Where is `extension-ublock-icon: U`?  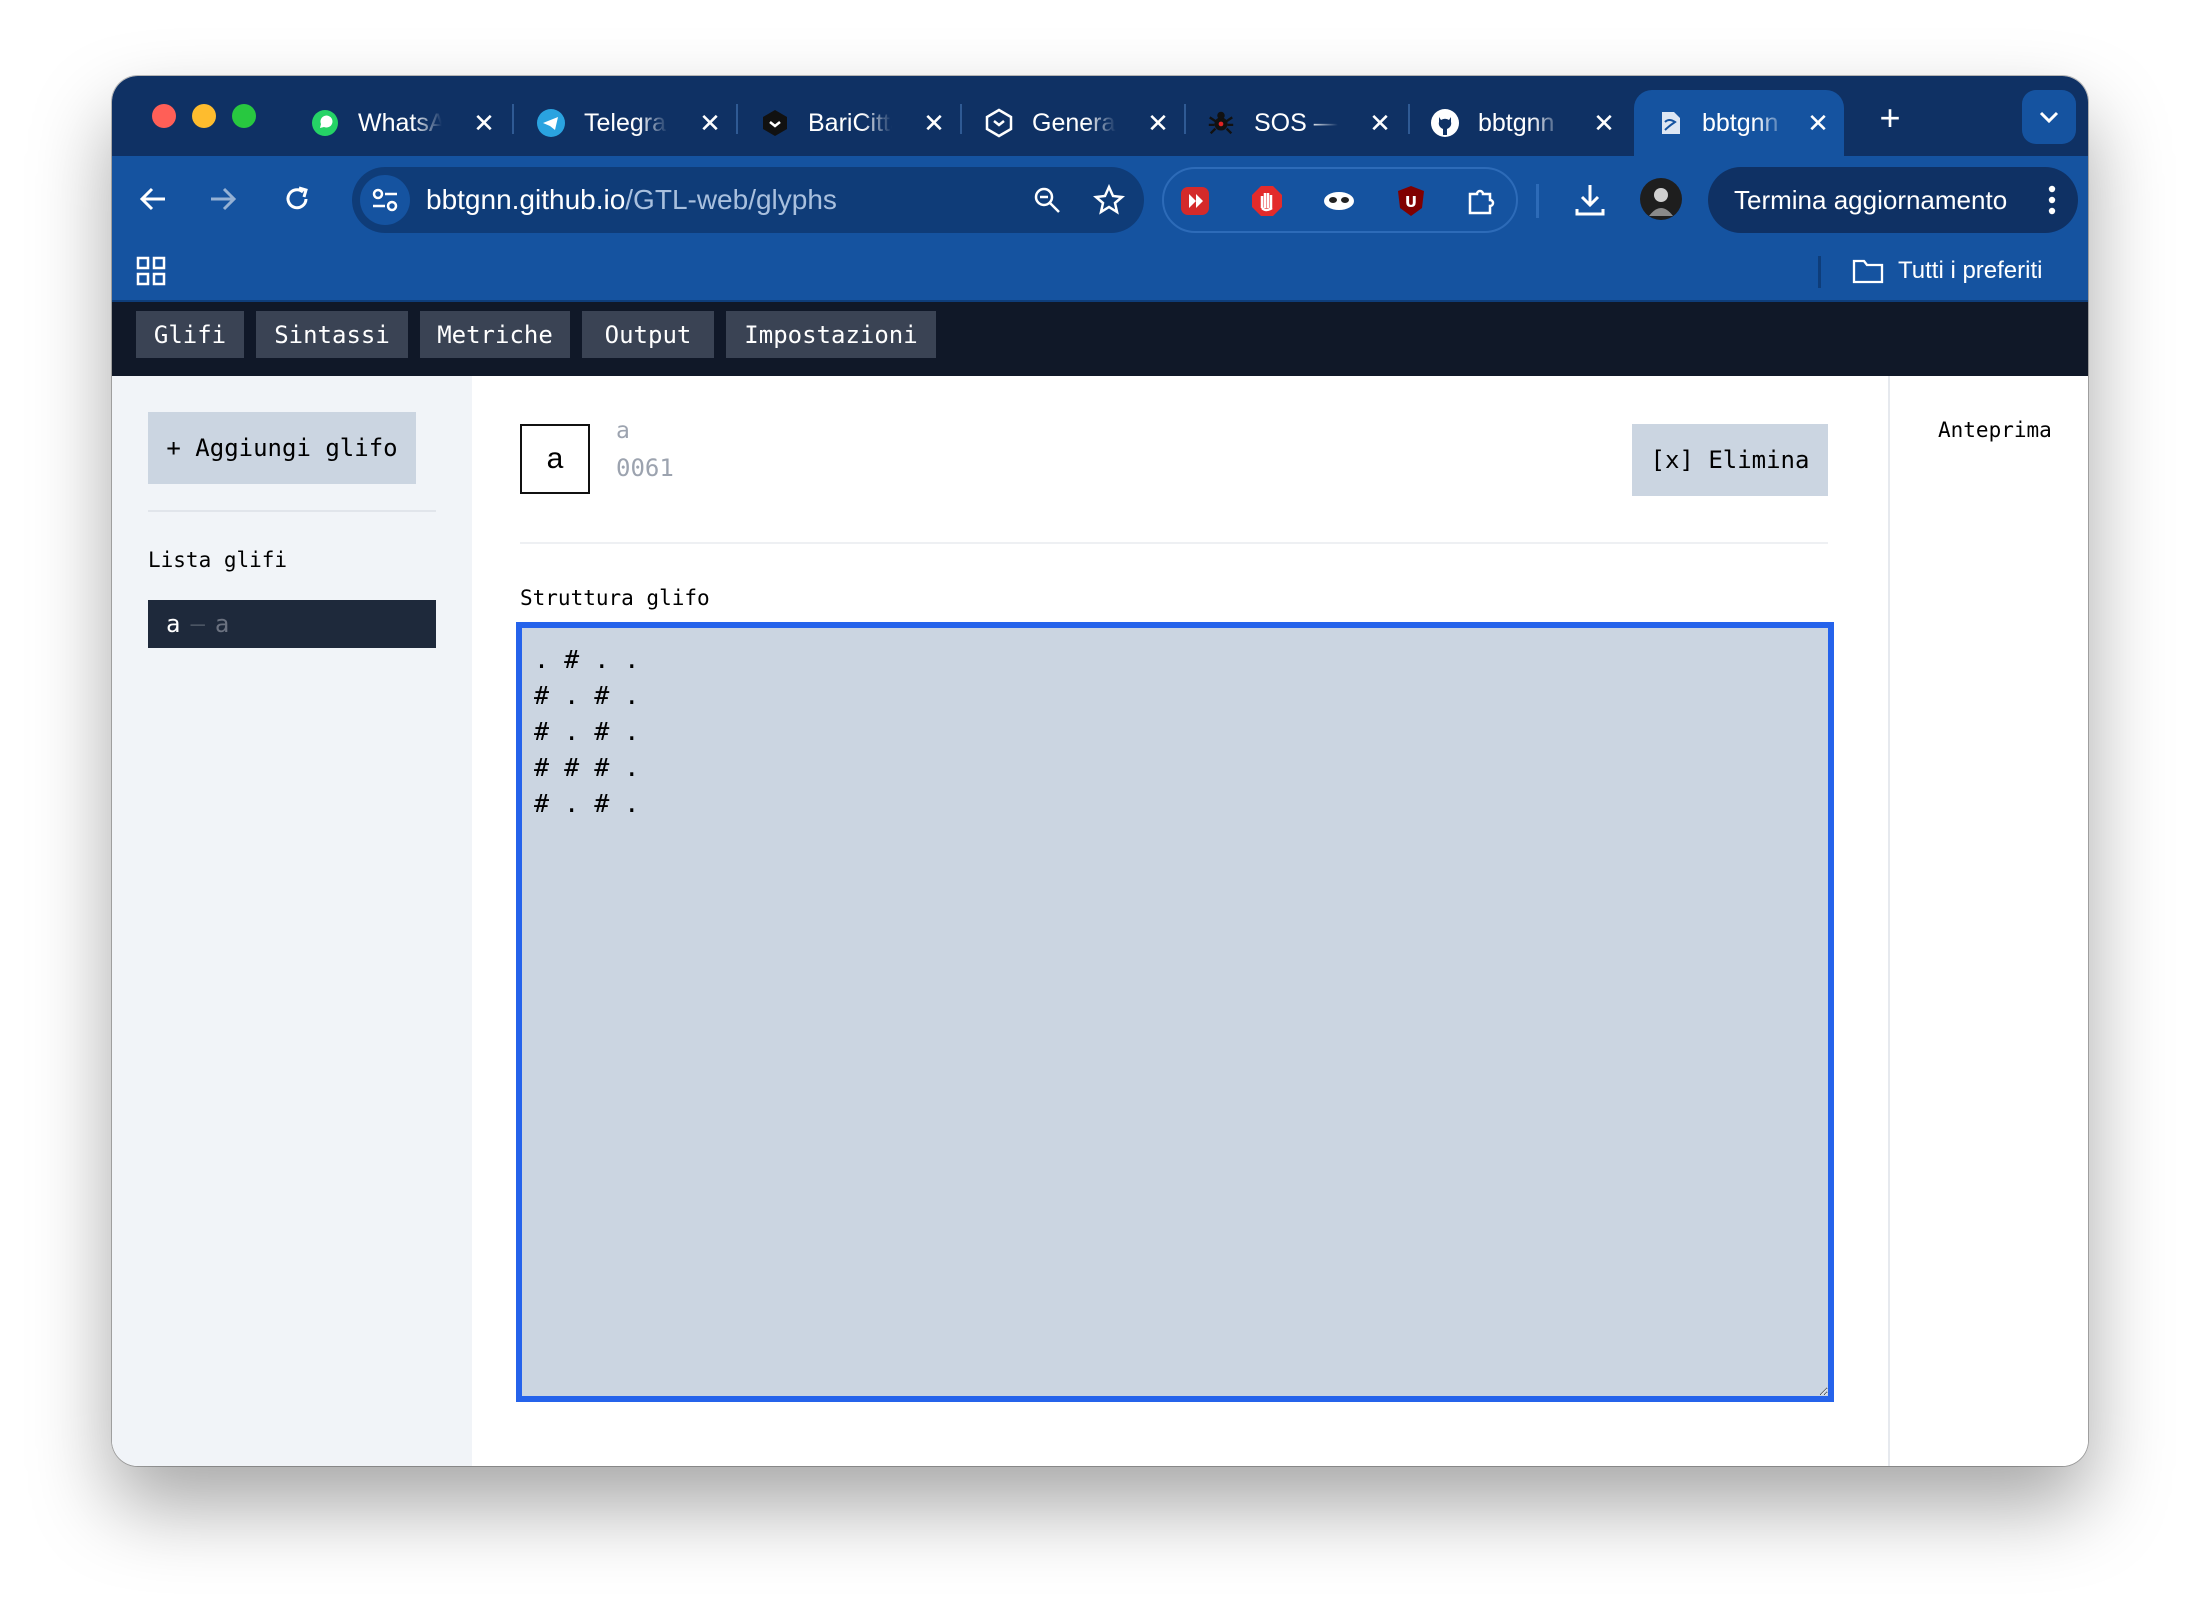 extension-ublock-icon: U is located at coordinates (1411, 201).